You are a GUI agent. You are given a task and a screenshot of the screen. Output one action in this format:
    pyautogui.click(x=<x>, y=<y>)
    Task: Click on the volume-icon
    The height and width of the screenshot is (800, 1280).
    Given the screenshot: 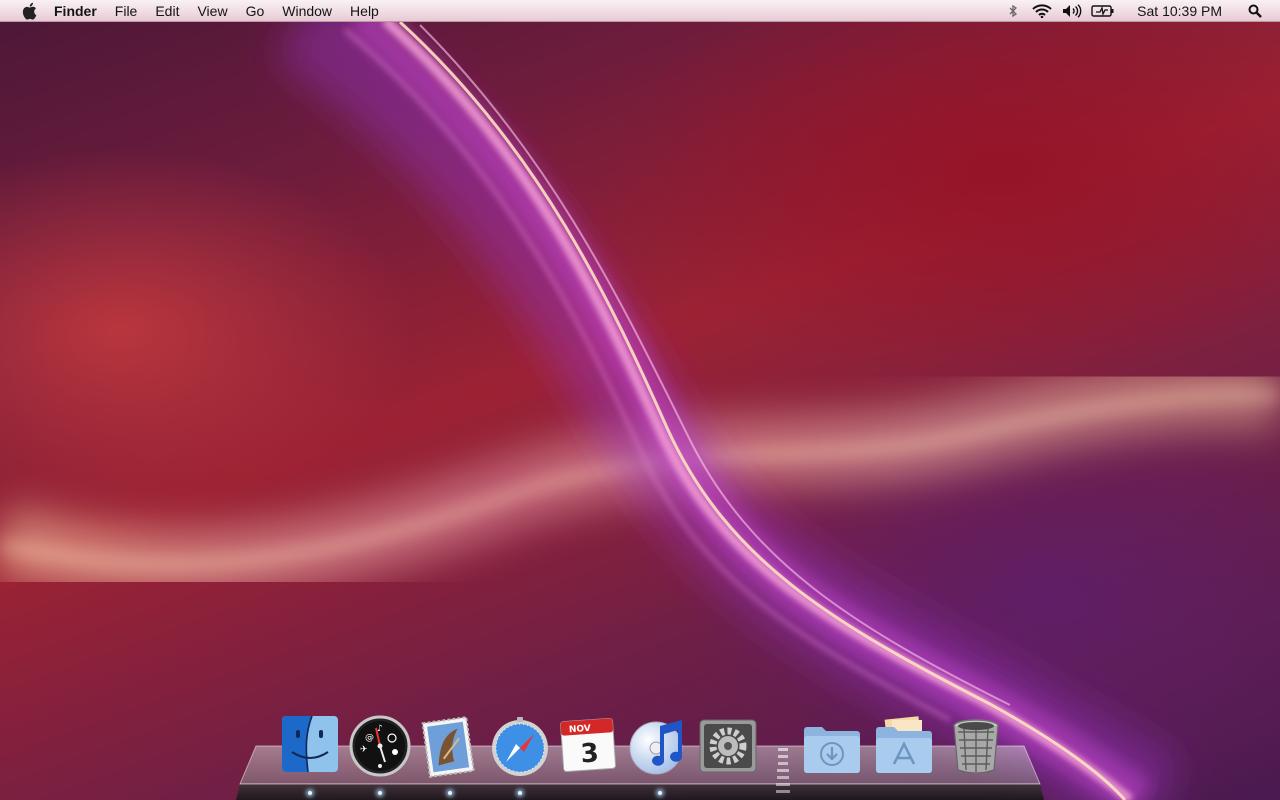 What is the action you would take?
    pyautogui.click(x=1072, y=11)
    